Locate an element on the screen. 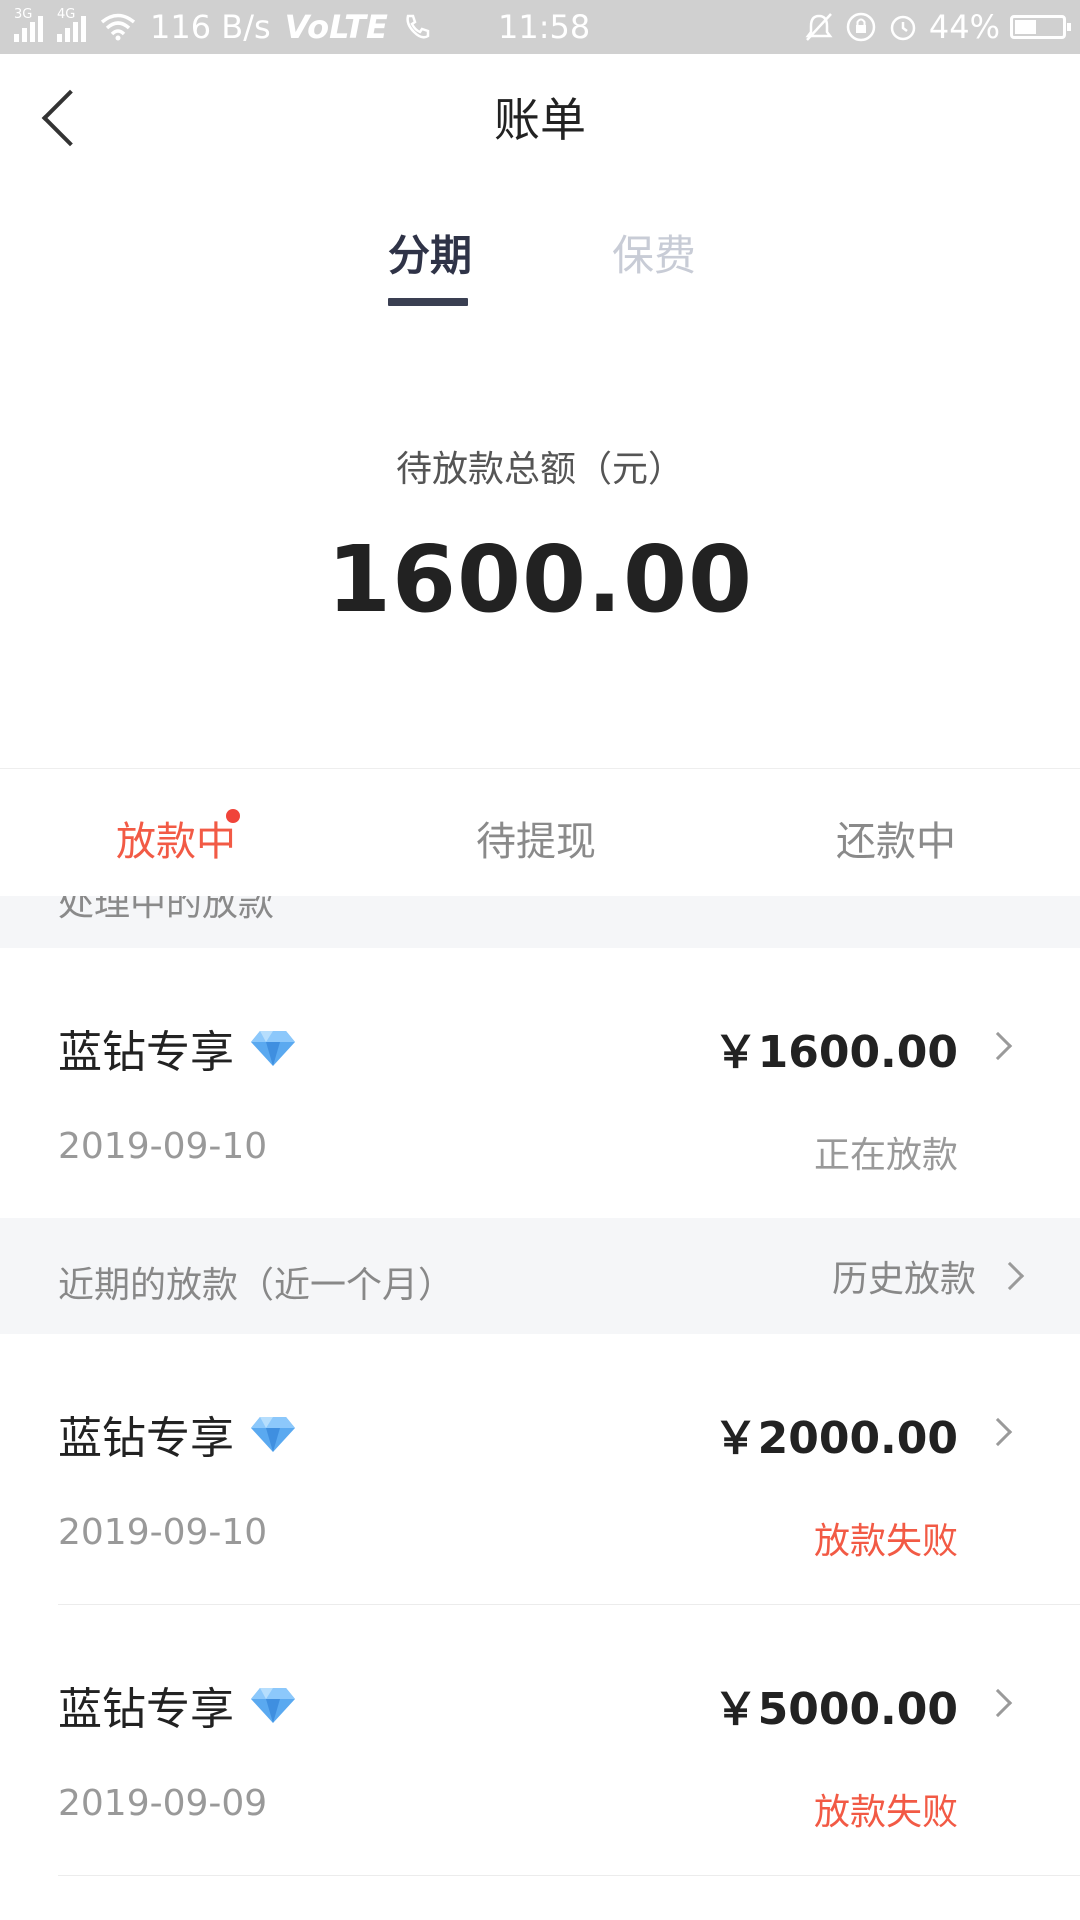 Image resolution: width=1080 pixels, height=1920 pixels. row-divider is located at coordinates (569, 1875).